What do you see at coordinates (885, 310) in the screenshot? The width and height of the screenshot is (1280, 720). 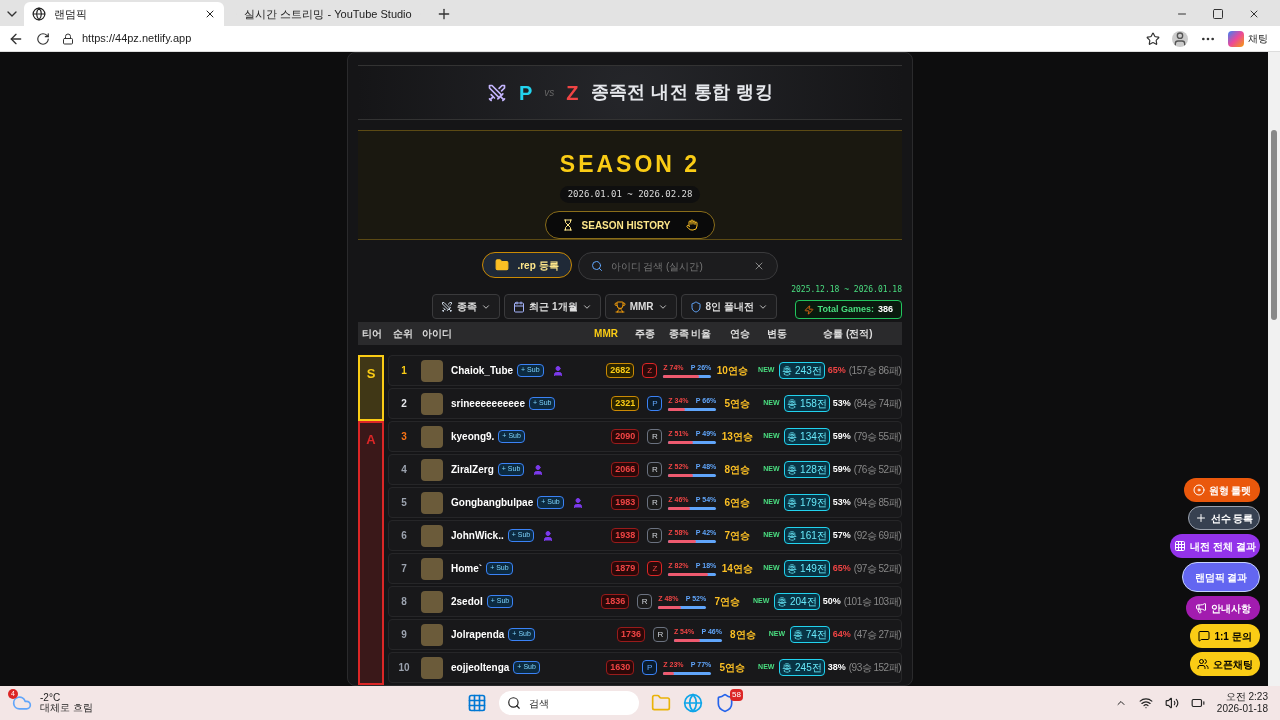 I see `total-games-value: 386` at bounding box center [885, 310].